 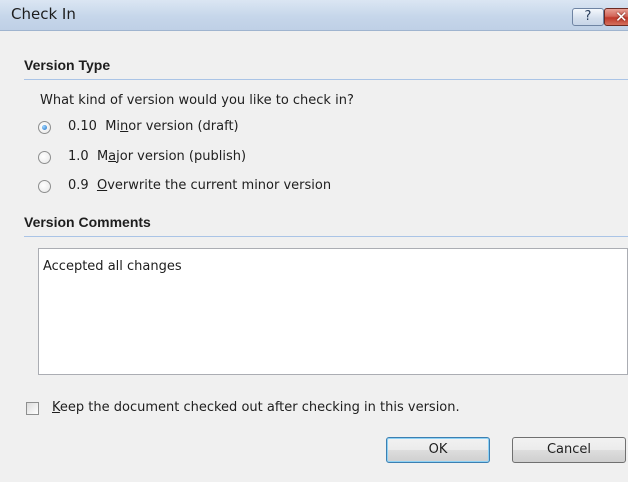 I want to click on help-button: ?, so click(x=588, y=17).